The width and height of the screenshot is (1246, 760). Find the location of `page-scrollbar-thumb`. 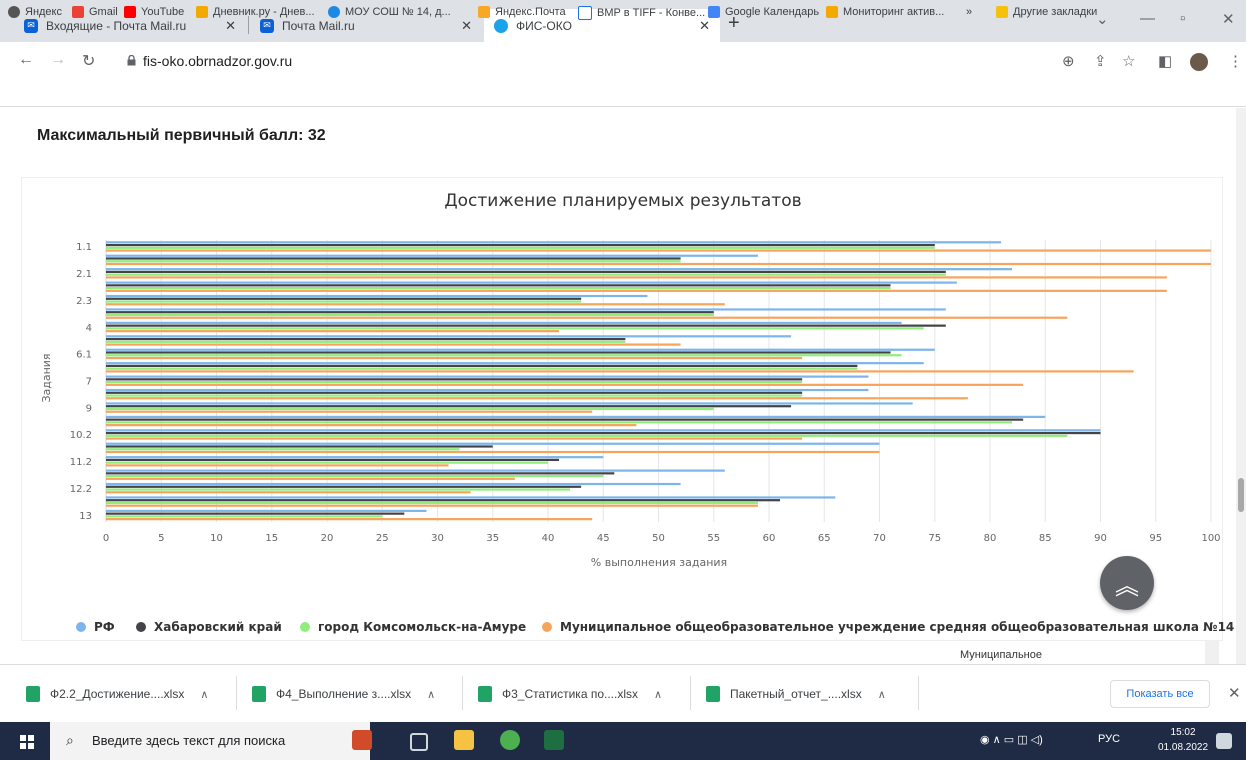

page-scrollbar-thumb is located at coordinates (1241, 495).